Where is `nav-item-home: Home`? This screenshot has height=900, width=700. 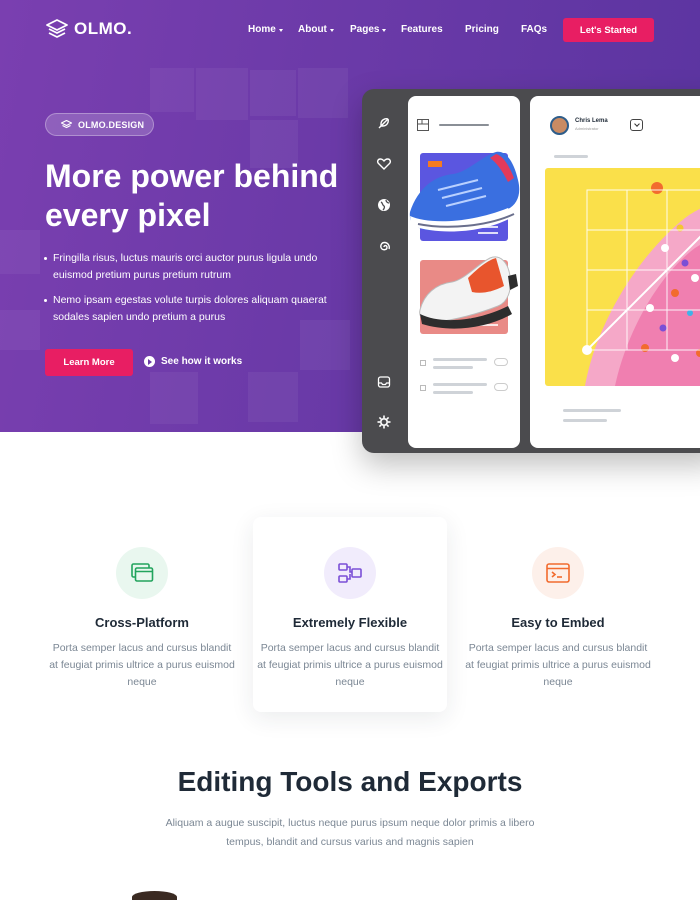 nav-item-home: Home is located at coordinates (265, 29).